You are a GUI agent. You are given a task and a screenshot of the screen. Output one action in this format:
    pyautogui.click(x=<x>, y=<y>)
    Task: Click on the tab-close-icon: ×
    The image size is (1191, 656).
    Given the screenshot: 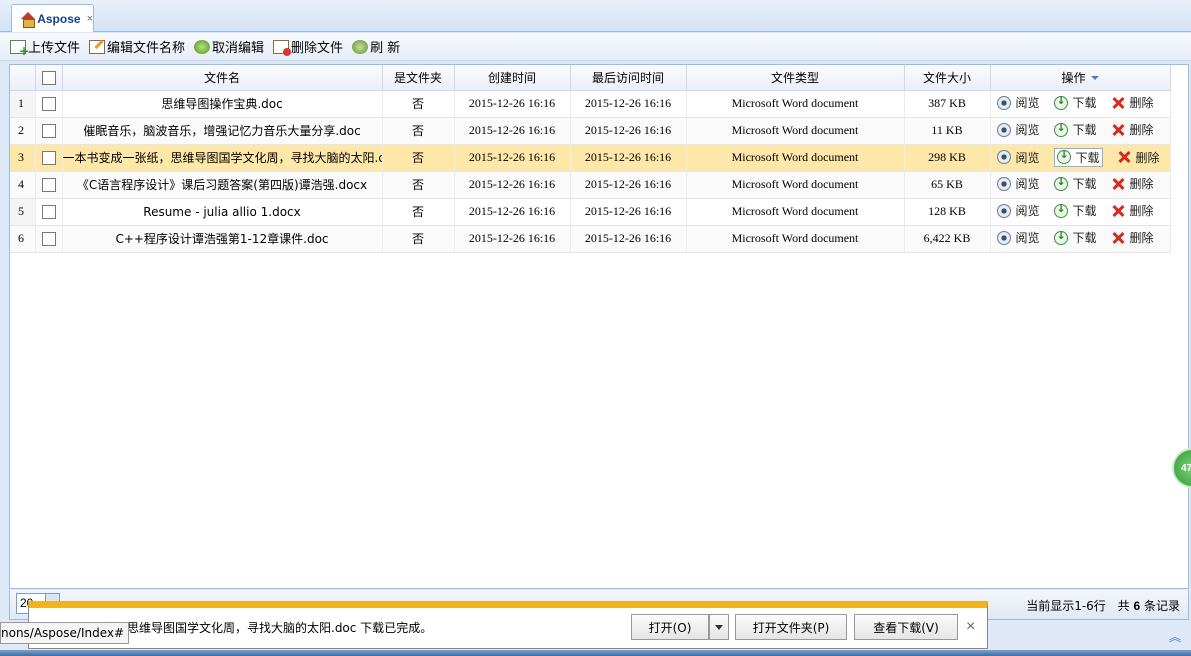 What is the action you would take?
    pyautogui.click(x=90, y=19)
    